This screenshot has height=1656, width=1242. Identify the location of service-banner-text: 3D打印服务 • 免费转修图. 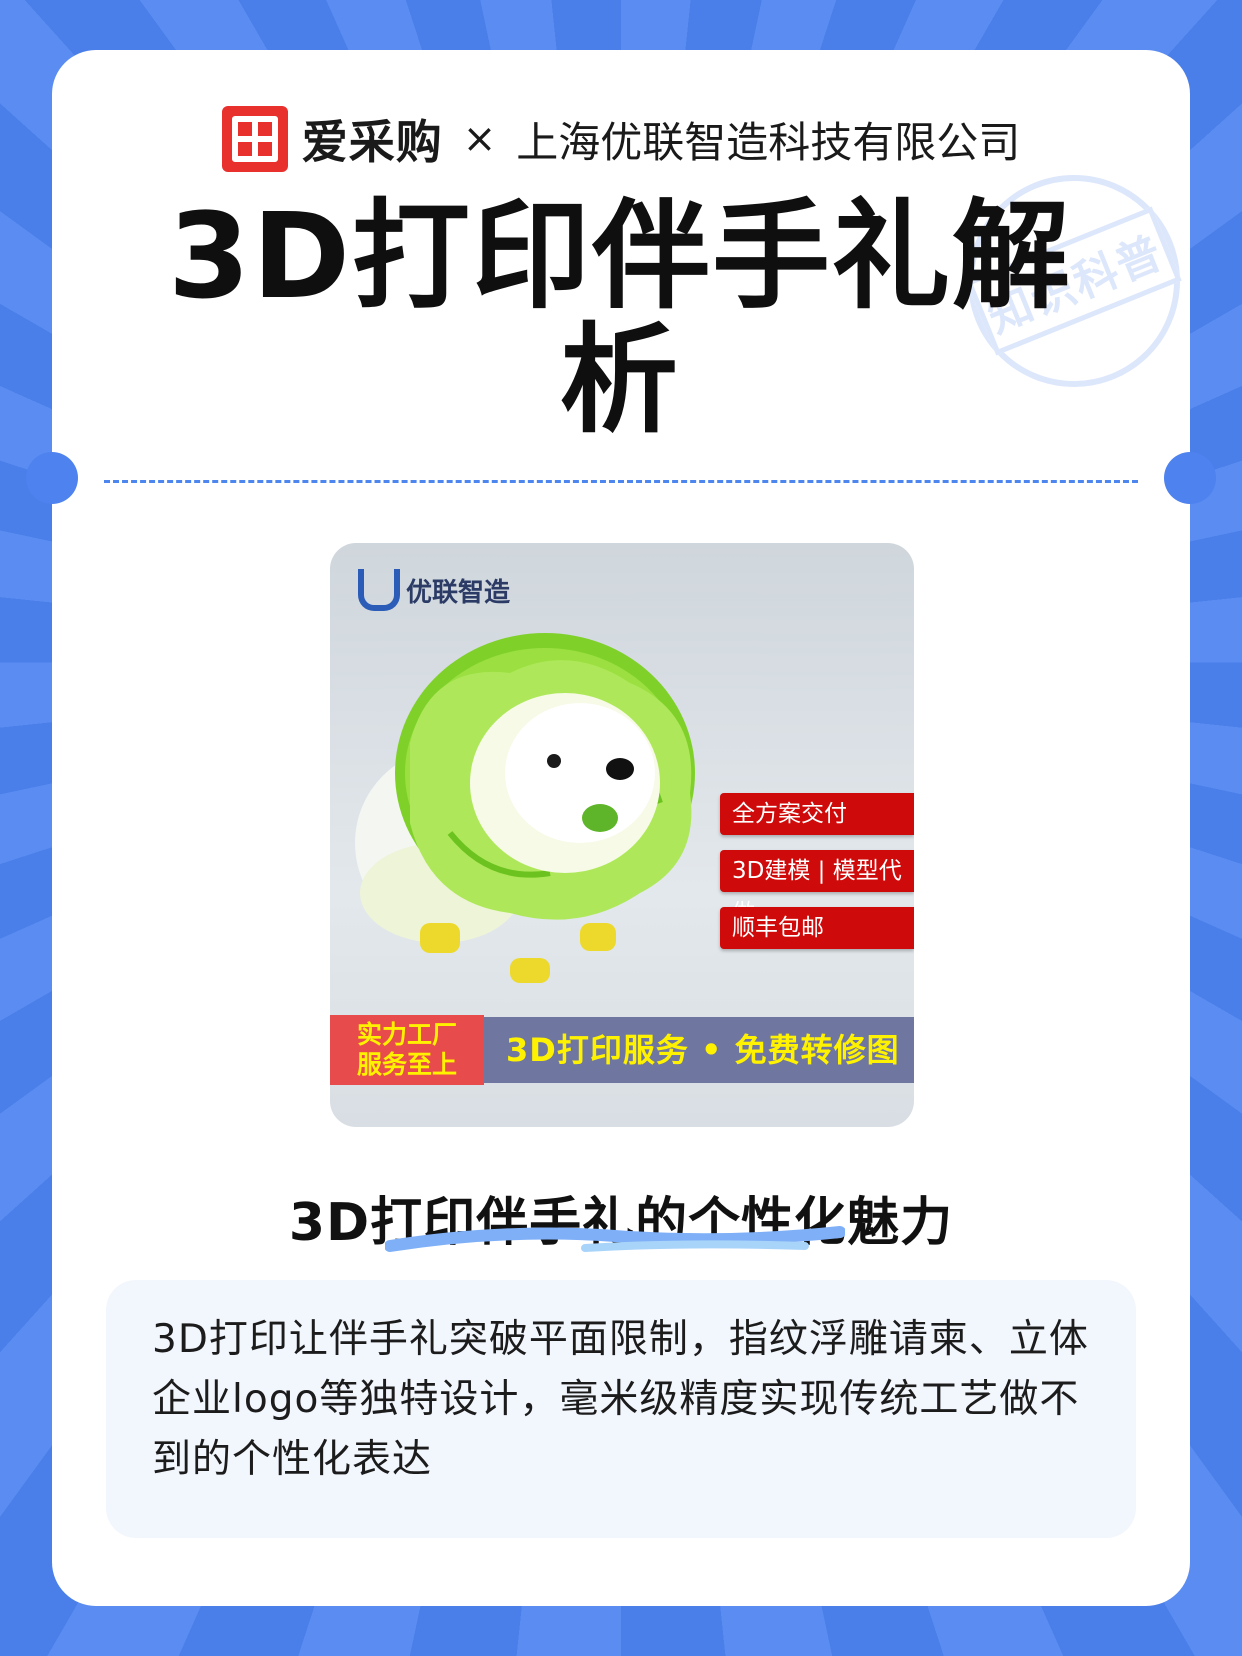
(703, 1050).